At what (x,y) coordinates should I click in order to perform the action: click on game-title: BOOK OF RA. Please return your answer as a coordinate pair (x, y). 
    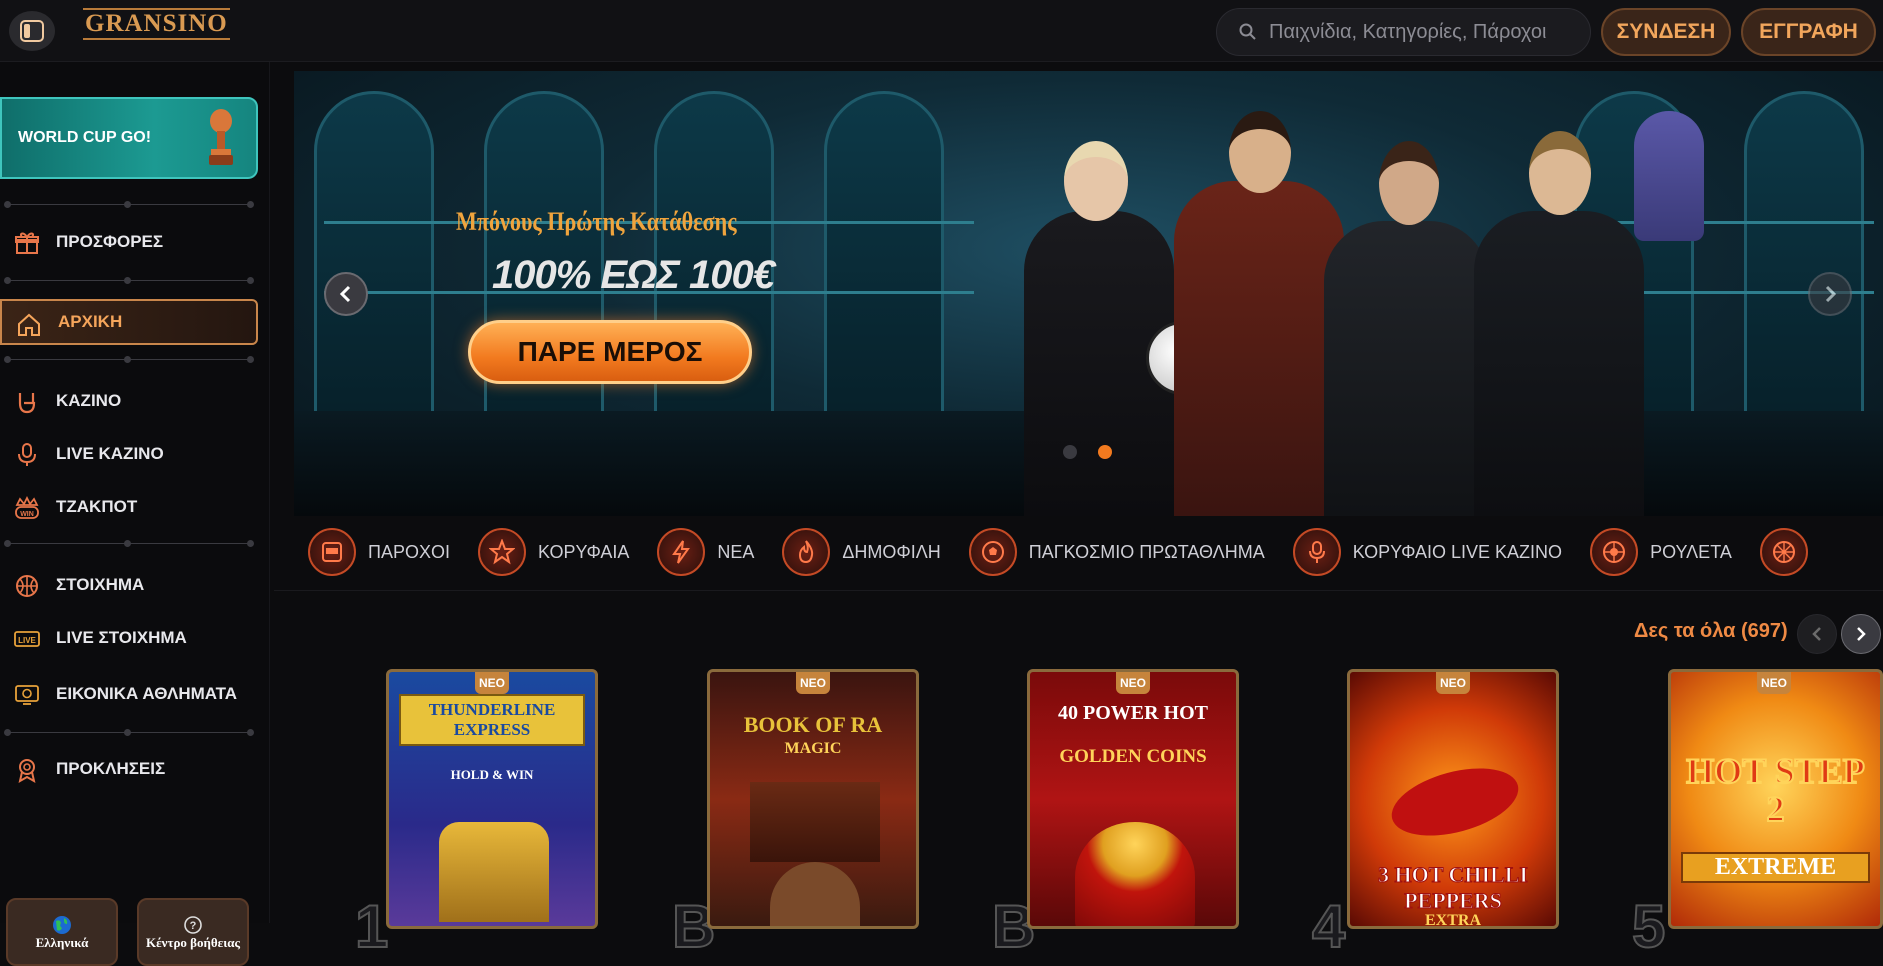
    Looking at the image, I should click on (813, 724).